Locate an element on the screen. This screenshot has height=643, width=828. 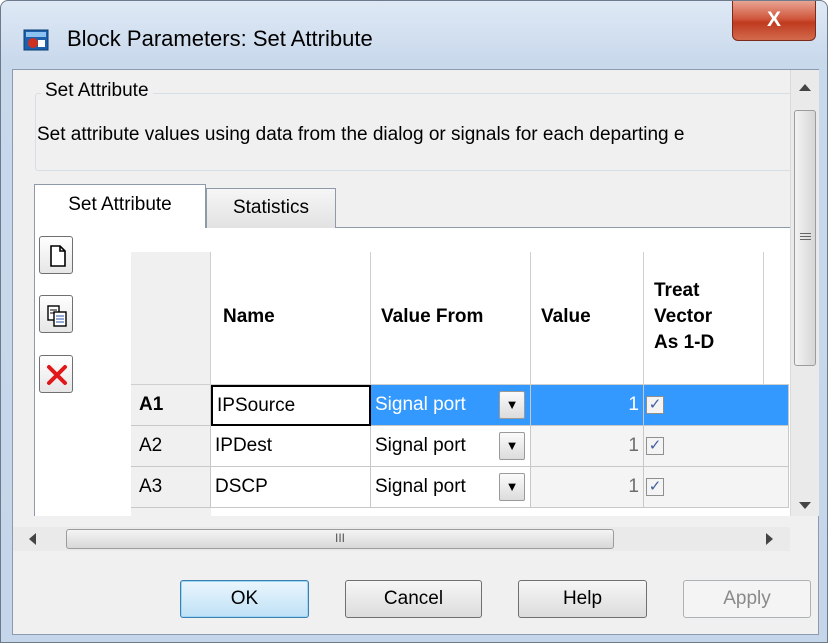
tab-set-attribute: Set Attribute is located at coordinates (120, 206).